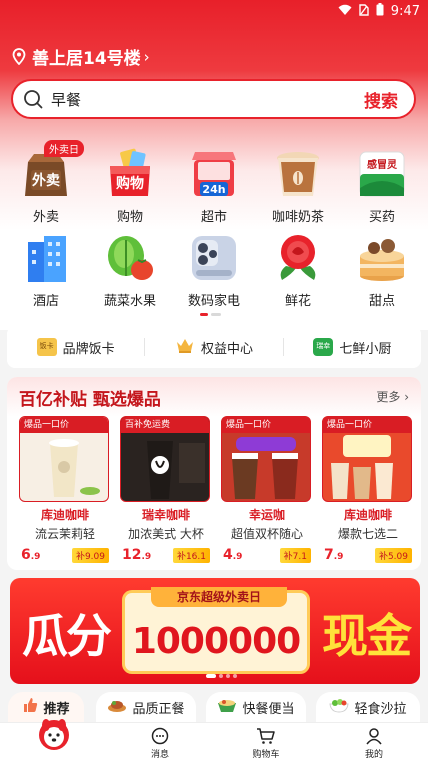 This screenshot has width=428, height=762. I want to click on category-label: 咖啡奶茶, so click(297, 217).